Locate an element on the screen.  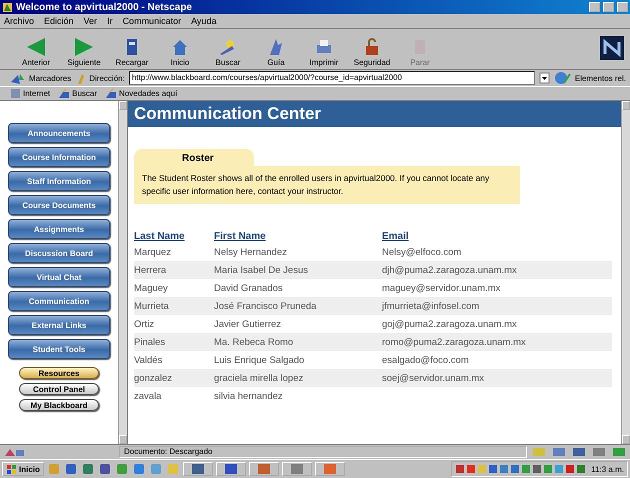
related-button: Elementos rel. is located at coordinates (600, 78).